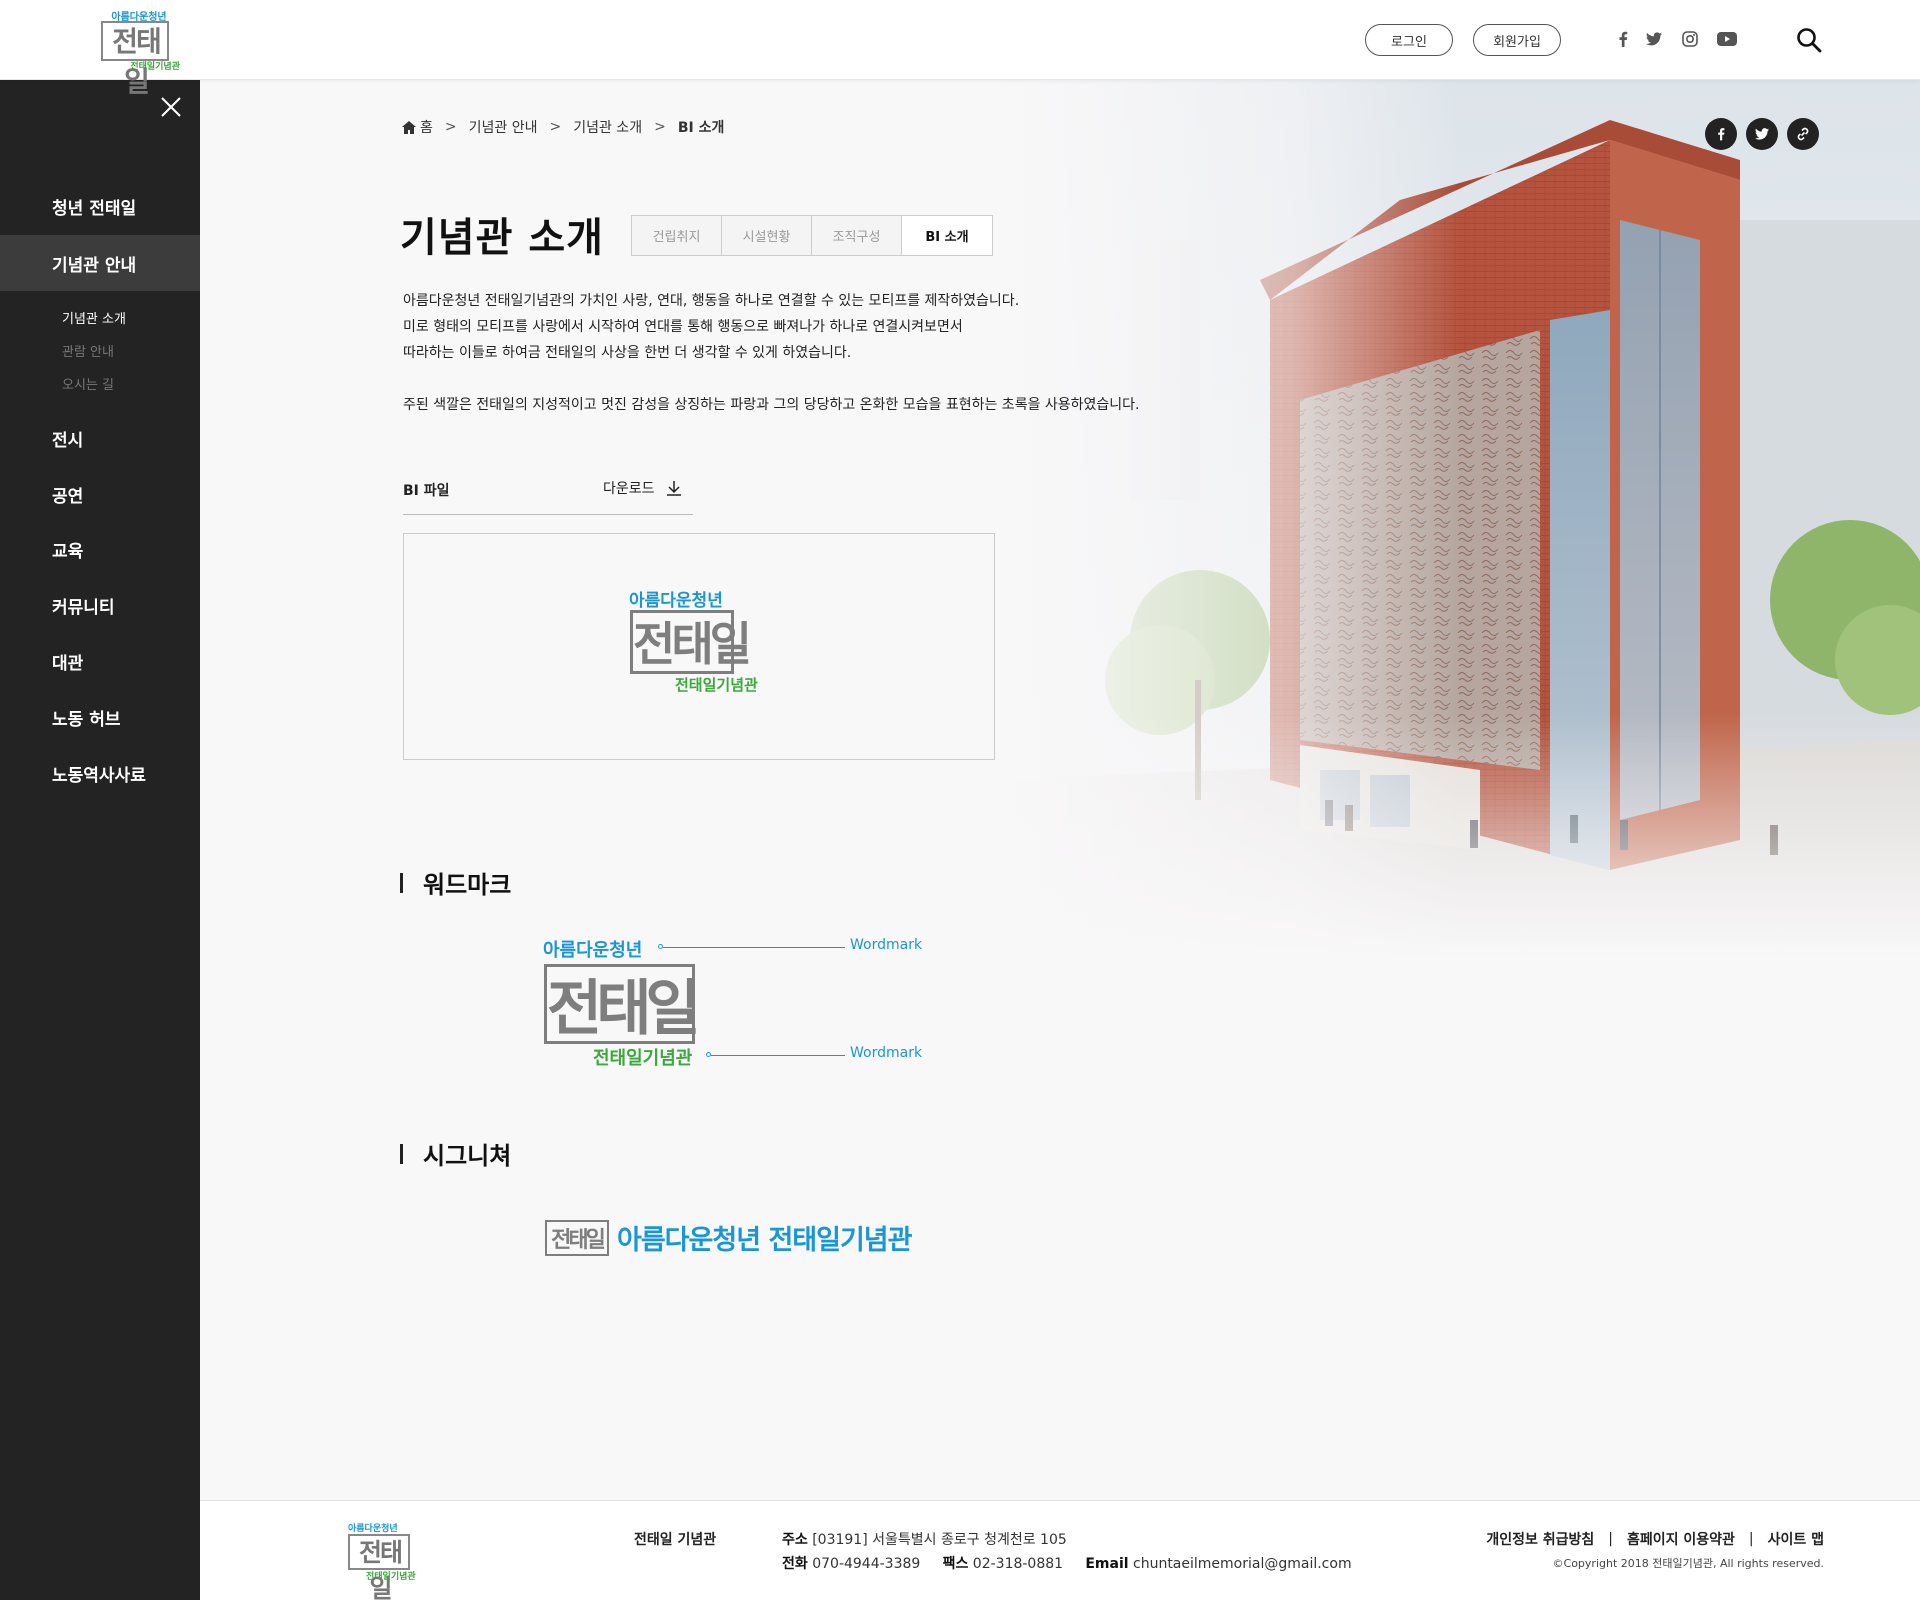 Image resolution: width=1920 pixels, height=1600 pixels. I want to click on login-button: 로그인, so click(1409, 40).